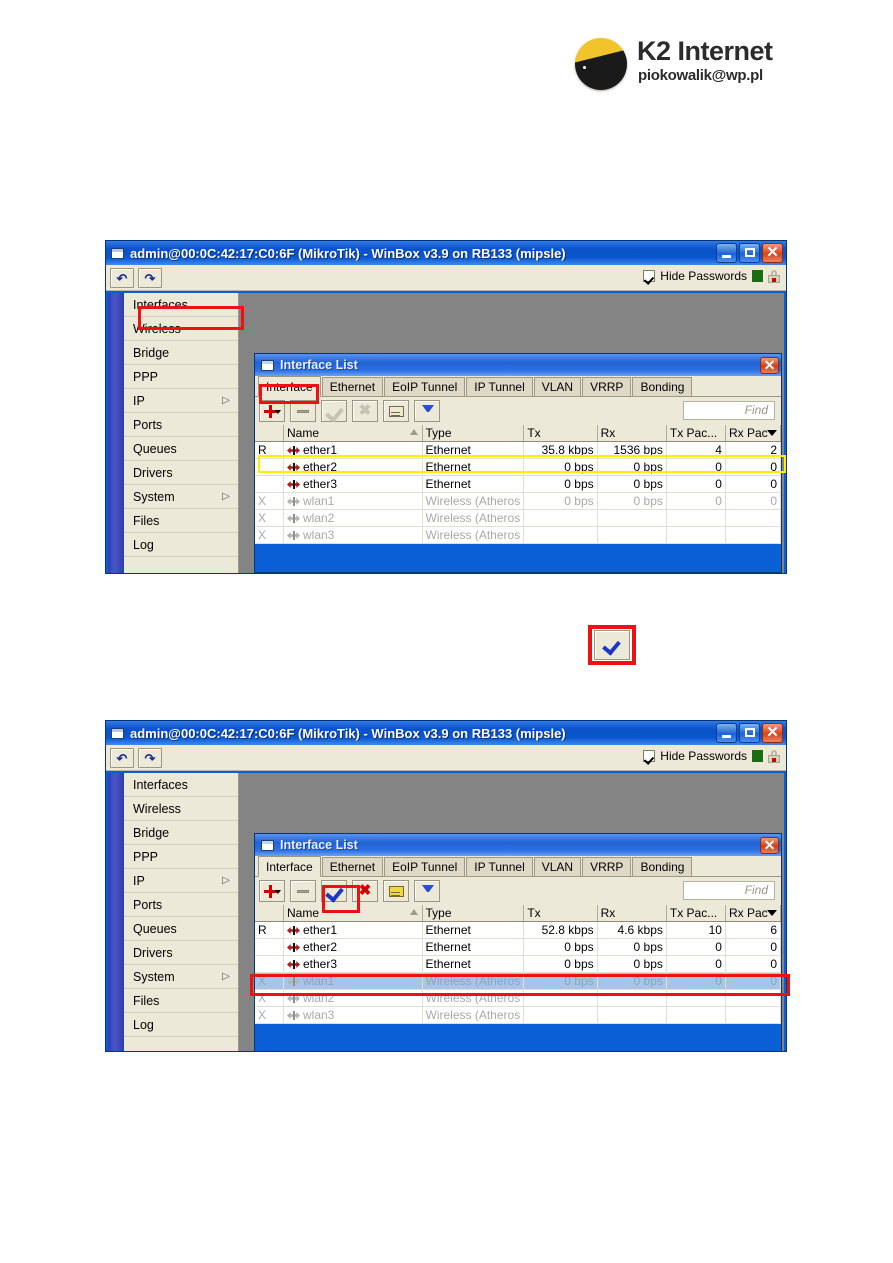 This screenshot has width=893, height=1263. I want to click on enable-button, so click(612, 645).